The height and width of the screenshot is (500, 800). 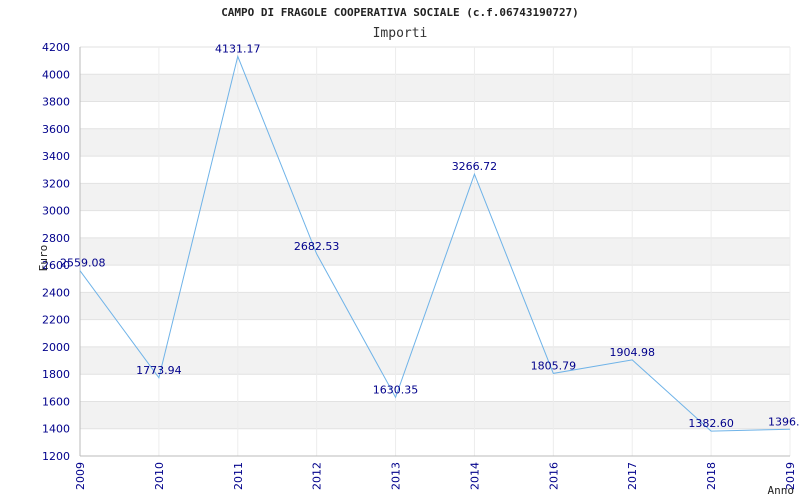 What do you see at coordinates (80, 476) in the screenshot?
I see `x-tick-label: 2009` at bounding box center [80, 476].